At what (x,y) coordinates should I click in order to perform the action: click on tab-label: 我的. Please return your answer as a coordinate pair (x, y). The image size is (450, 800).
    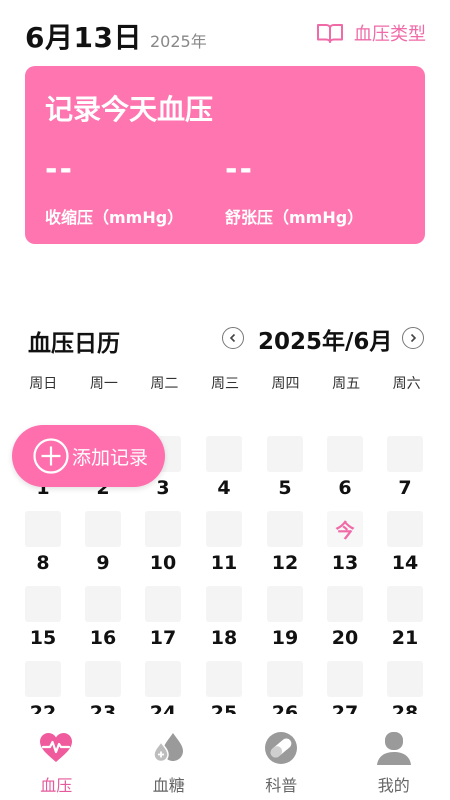
    Looking at the image, I should click on (393, 785).